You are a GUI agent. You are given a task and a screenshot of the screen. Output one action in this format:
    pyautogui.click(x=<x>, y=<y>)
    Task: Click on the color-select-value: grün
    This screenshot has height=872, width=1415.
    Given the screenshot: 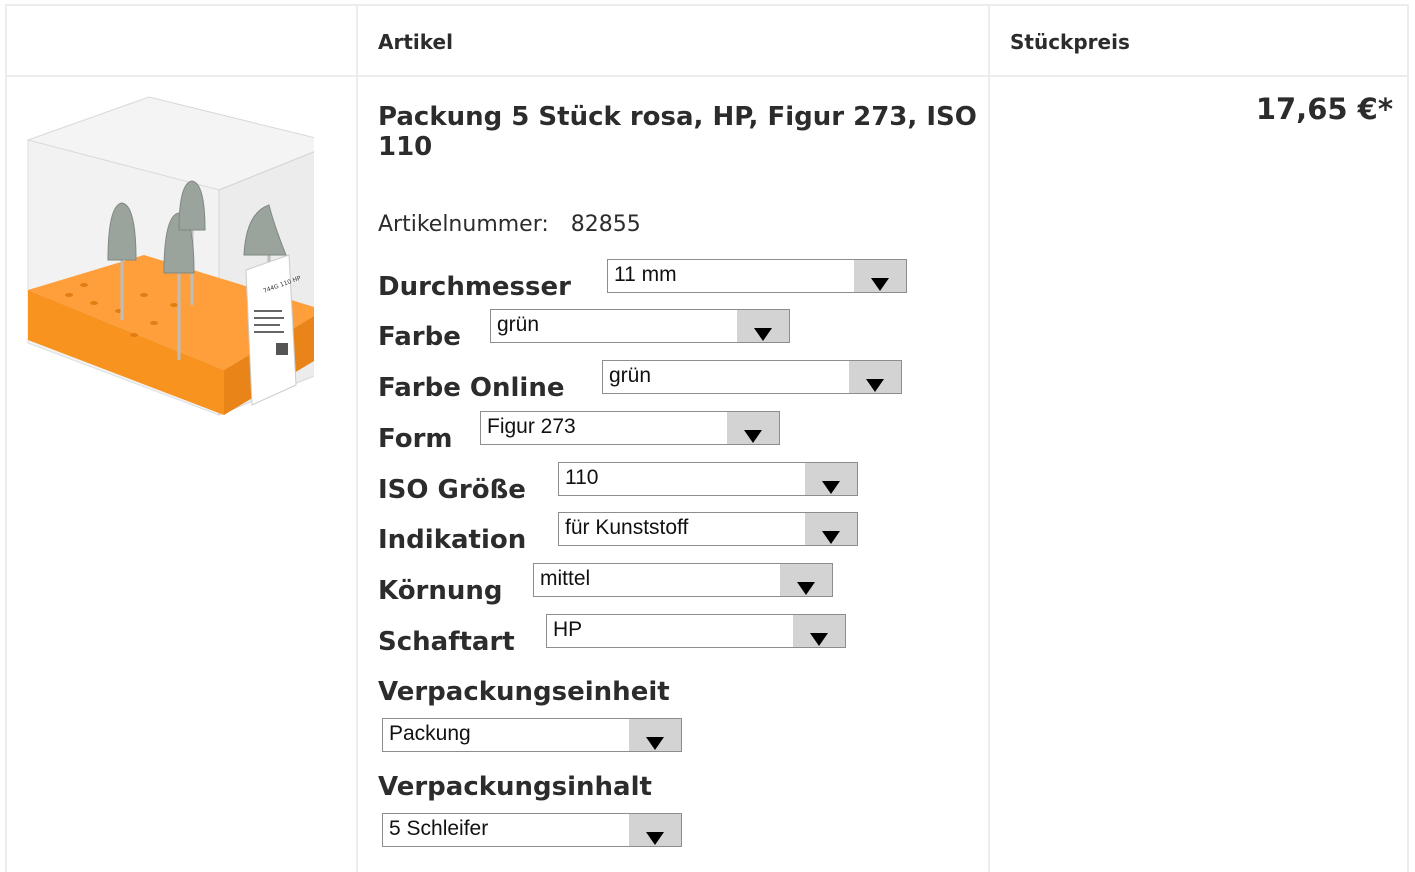 What is the action you would take?
    pyautogui.click(x=518, y=324)
    